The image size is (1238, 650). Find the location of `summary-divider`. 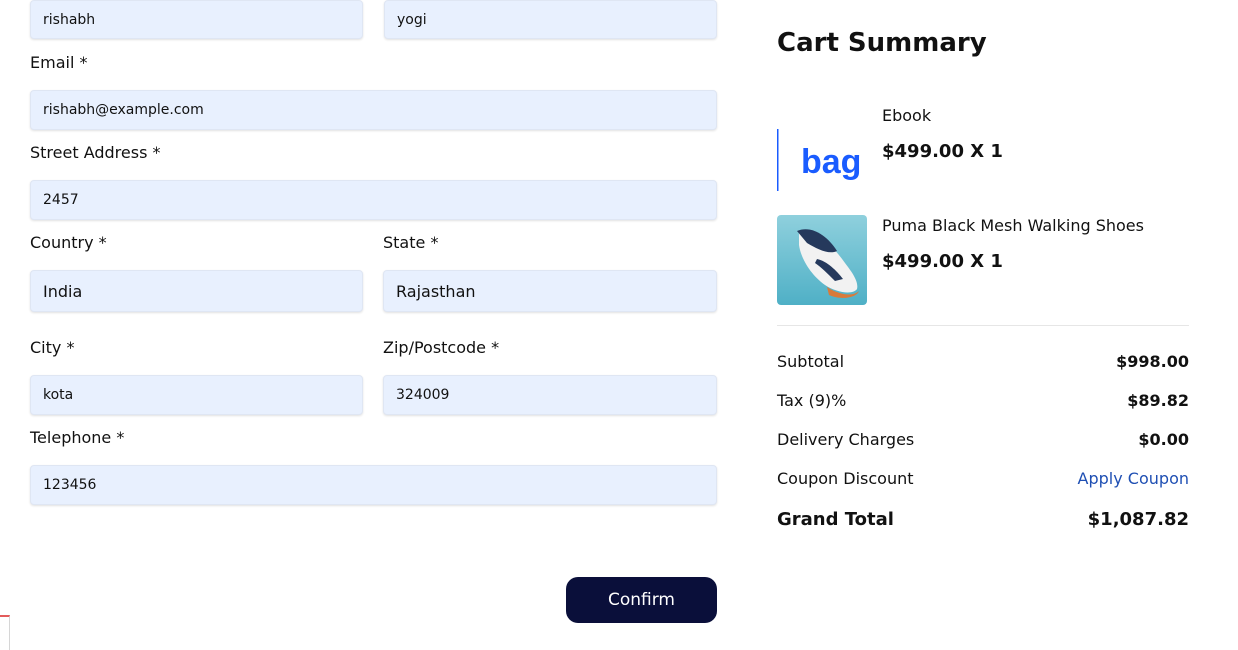

summary-divider is located at coordinates (983, 325).